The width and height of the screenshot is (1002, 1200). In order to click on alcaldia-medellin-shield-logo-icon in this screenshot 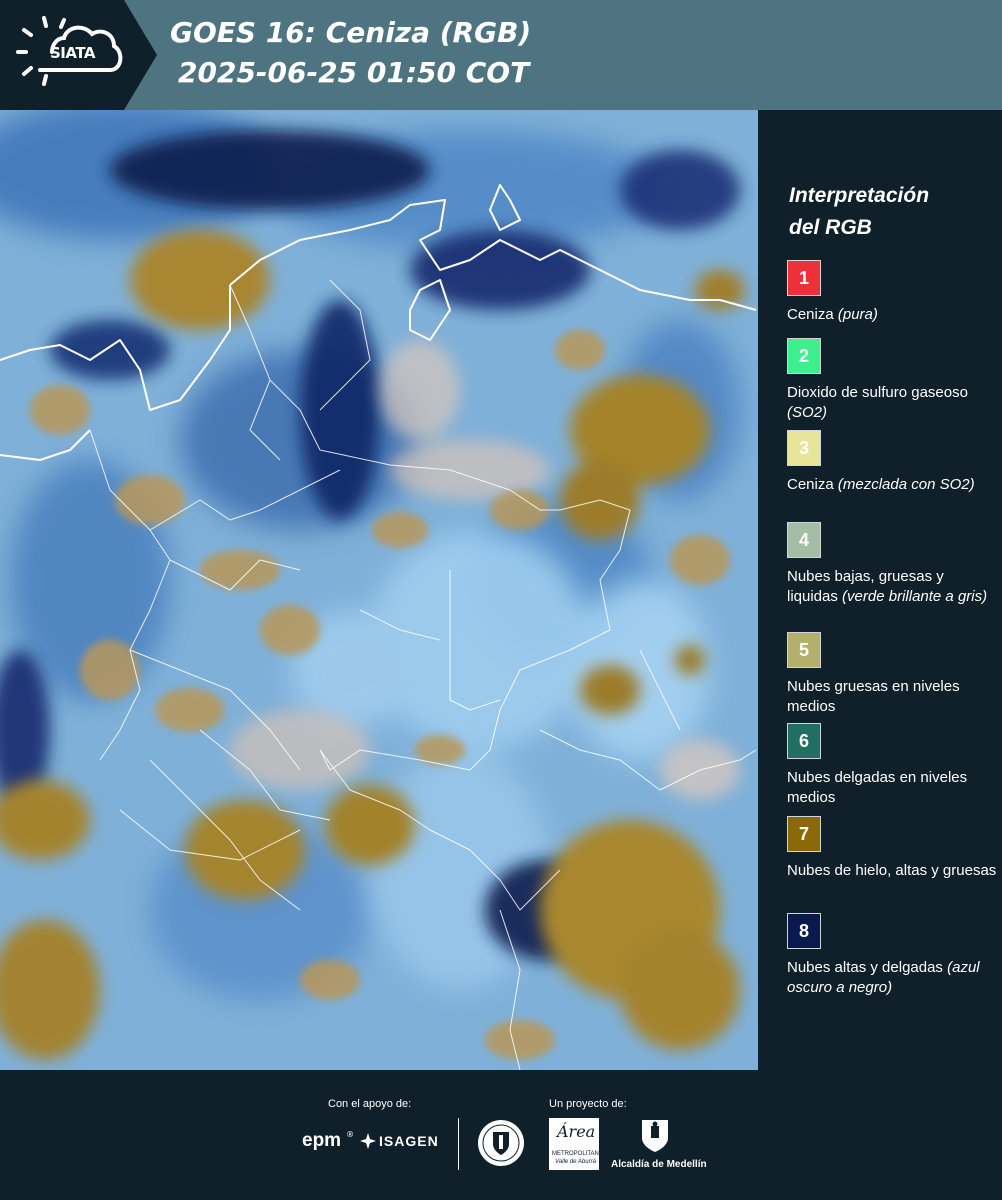, I will do `click(655, 1136)`.